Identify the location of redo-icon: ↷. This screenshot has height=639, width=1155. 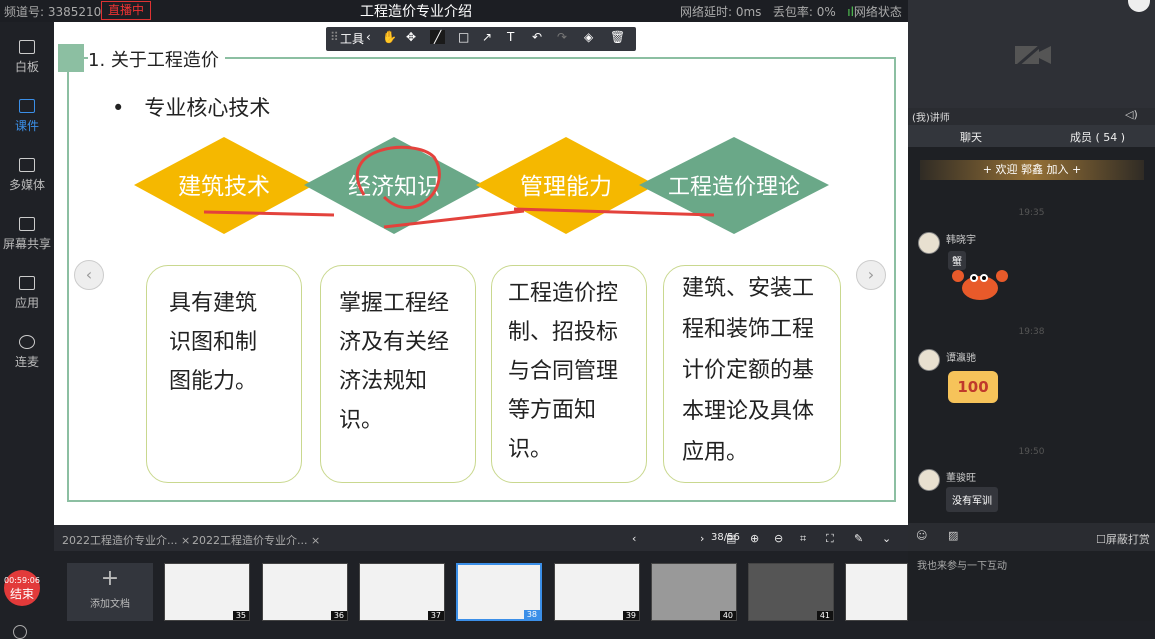
(562, 37).